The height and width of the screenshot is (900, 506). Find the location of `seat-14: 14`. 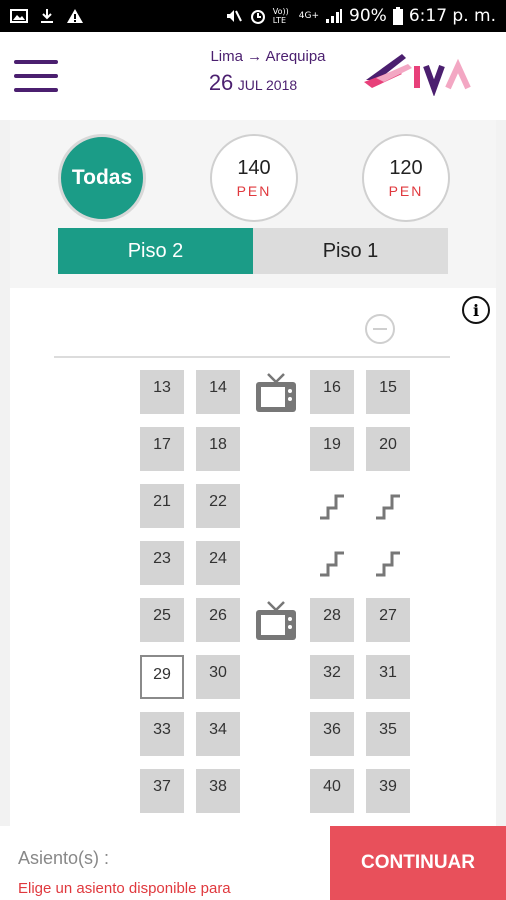

seat-14: 14 is located at coordinates (218, 392).